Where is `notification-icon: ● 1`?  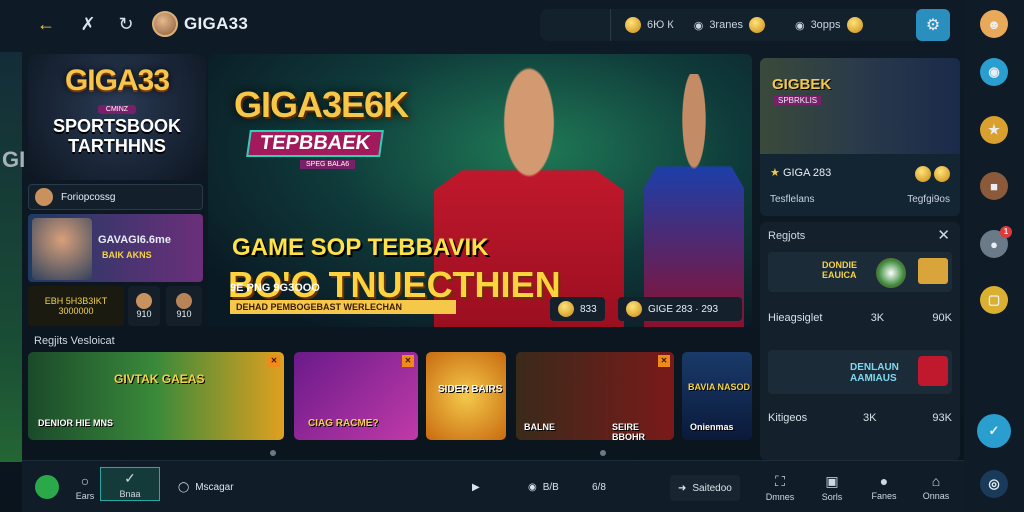
notification-icon: ● 1 is located at coordinates (996, 242).